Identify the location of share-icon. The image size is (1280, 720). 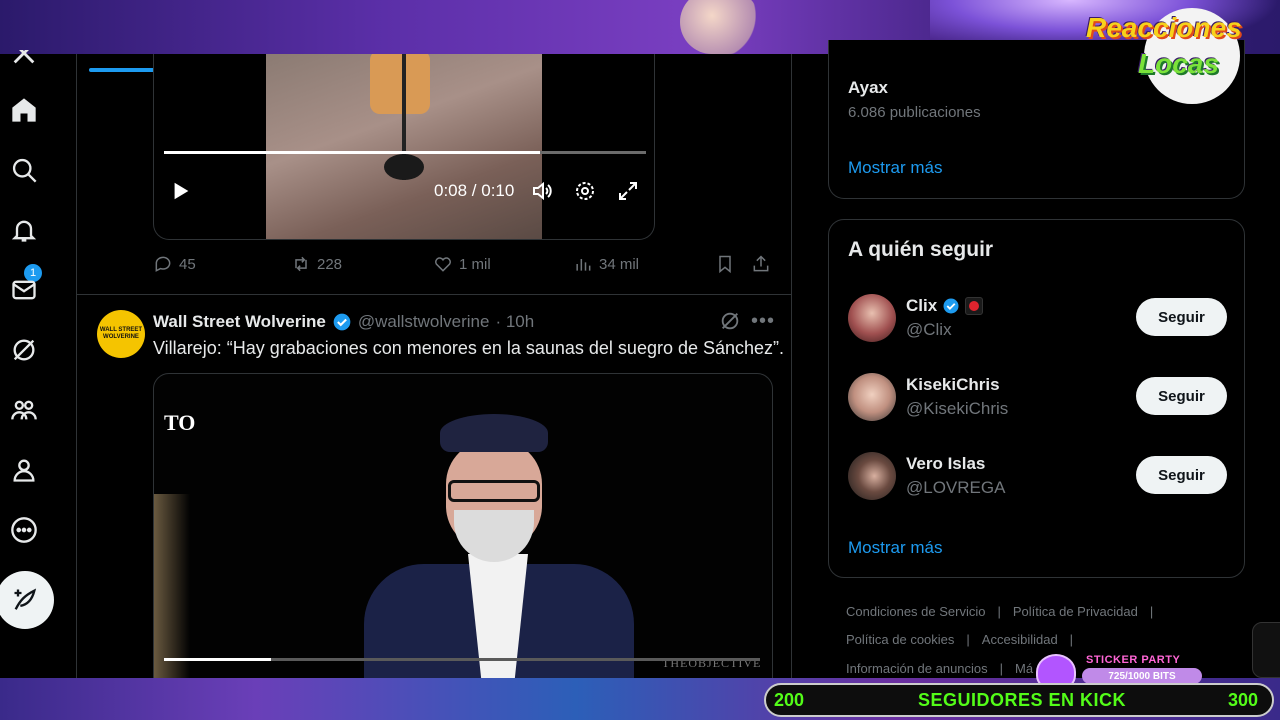
(761, 263).